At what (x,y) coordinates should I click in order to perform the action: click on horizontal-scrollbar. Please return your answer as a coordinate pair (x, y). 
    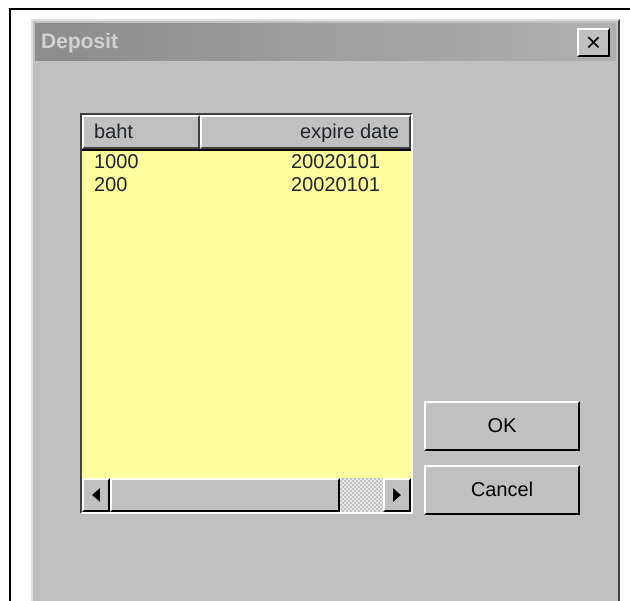
    Looking at the image, I should click on (246, 495).